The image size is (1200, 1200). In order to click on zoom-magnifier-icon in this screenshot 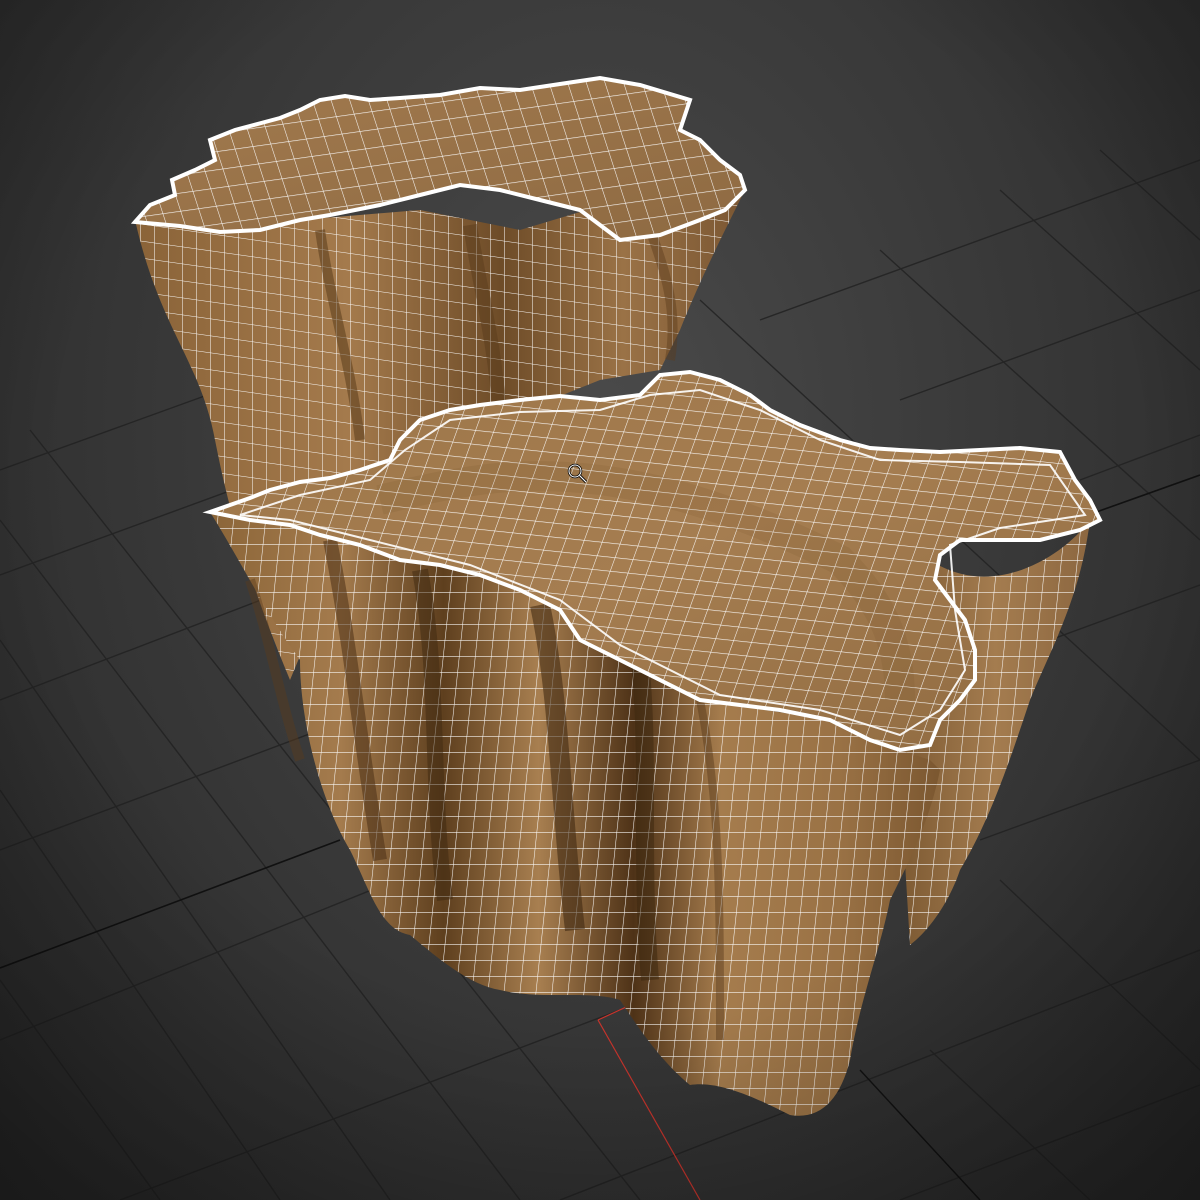, I will do `click(577, 473)`.